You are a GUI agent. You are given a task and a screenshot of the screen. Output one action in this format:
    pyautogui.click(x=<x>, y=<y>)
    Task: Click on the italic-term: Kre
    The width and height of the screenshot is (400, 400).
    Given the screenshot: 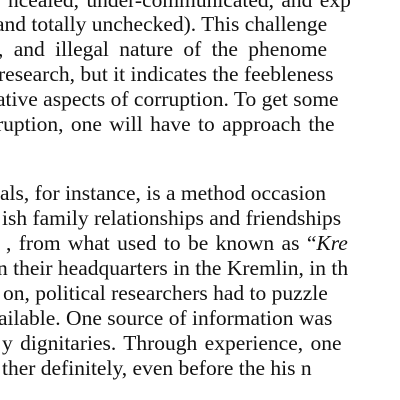 What is the action you would take?
    pyautogui.click(x=332, y=243)
    